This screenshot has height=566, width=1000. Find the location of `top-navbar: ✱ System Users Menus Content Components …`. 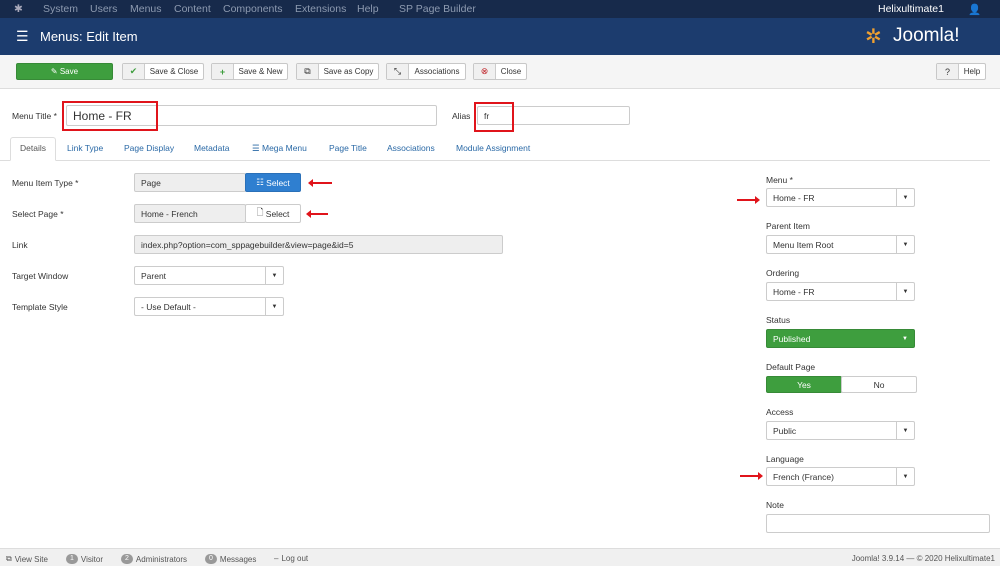

top-navbar: ✱ System Users Menus Content Components … is located at coordinates (500, 9).